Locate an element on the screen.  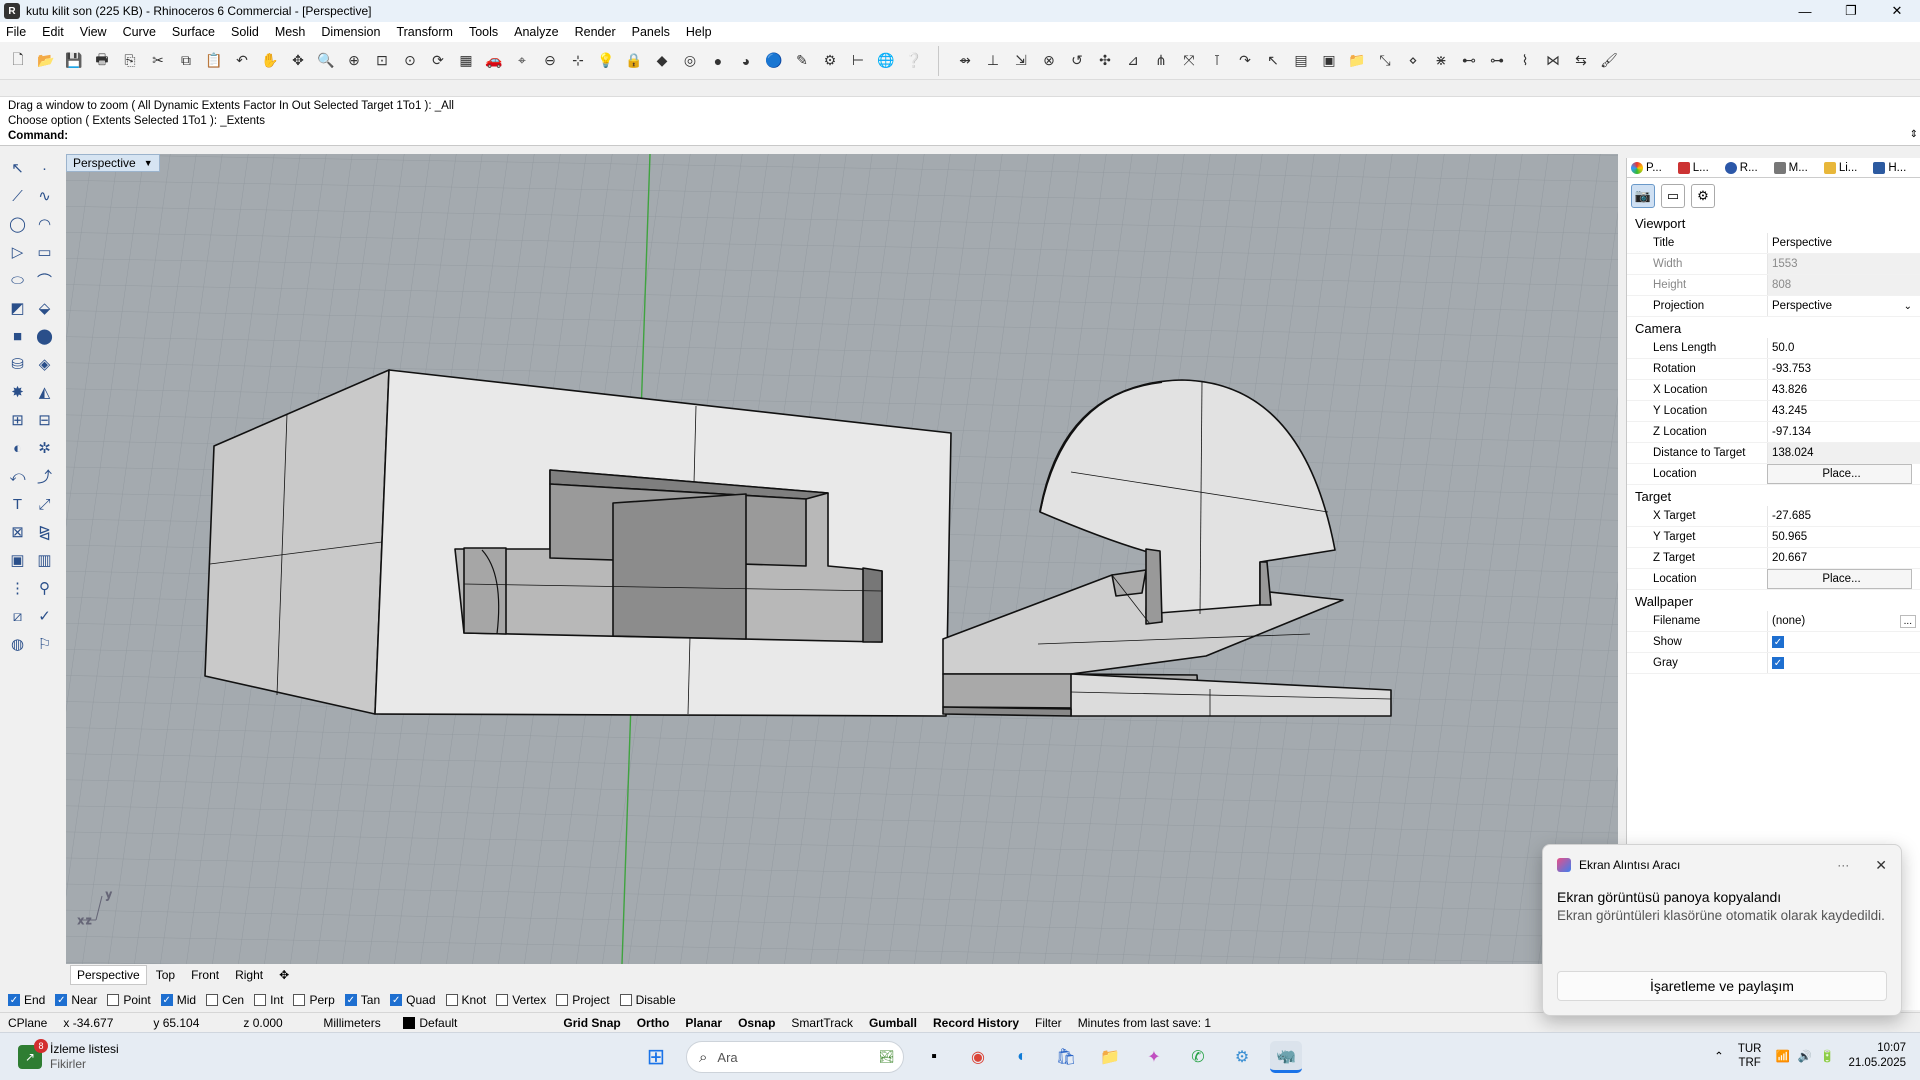
light-icon: ✲ is located at coordinates (45, 448).